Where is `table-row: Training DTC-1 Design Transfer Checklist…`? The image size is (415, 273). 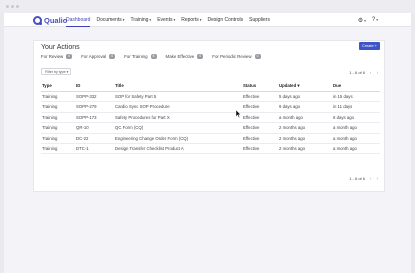 table-row: Training DTC-1 Design Transfer Checklist… is located at coordinates (210, 149).